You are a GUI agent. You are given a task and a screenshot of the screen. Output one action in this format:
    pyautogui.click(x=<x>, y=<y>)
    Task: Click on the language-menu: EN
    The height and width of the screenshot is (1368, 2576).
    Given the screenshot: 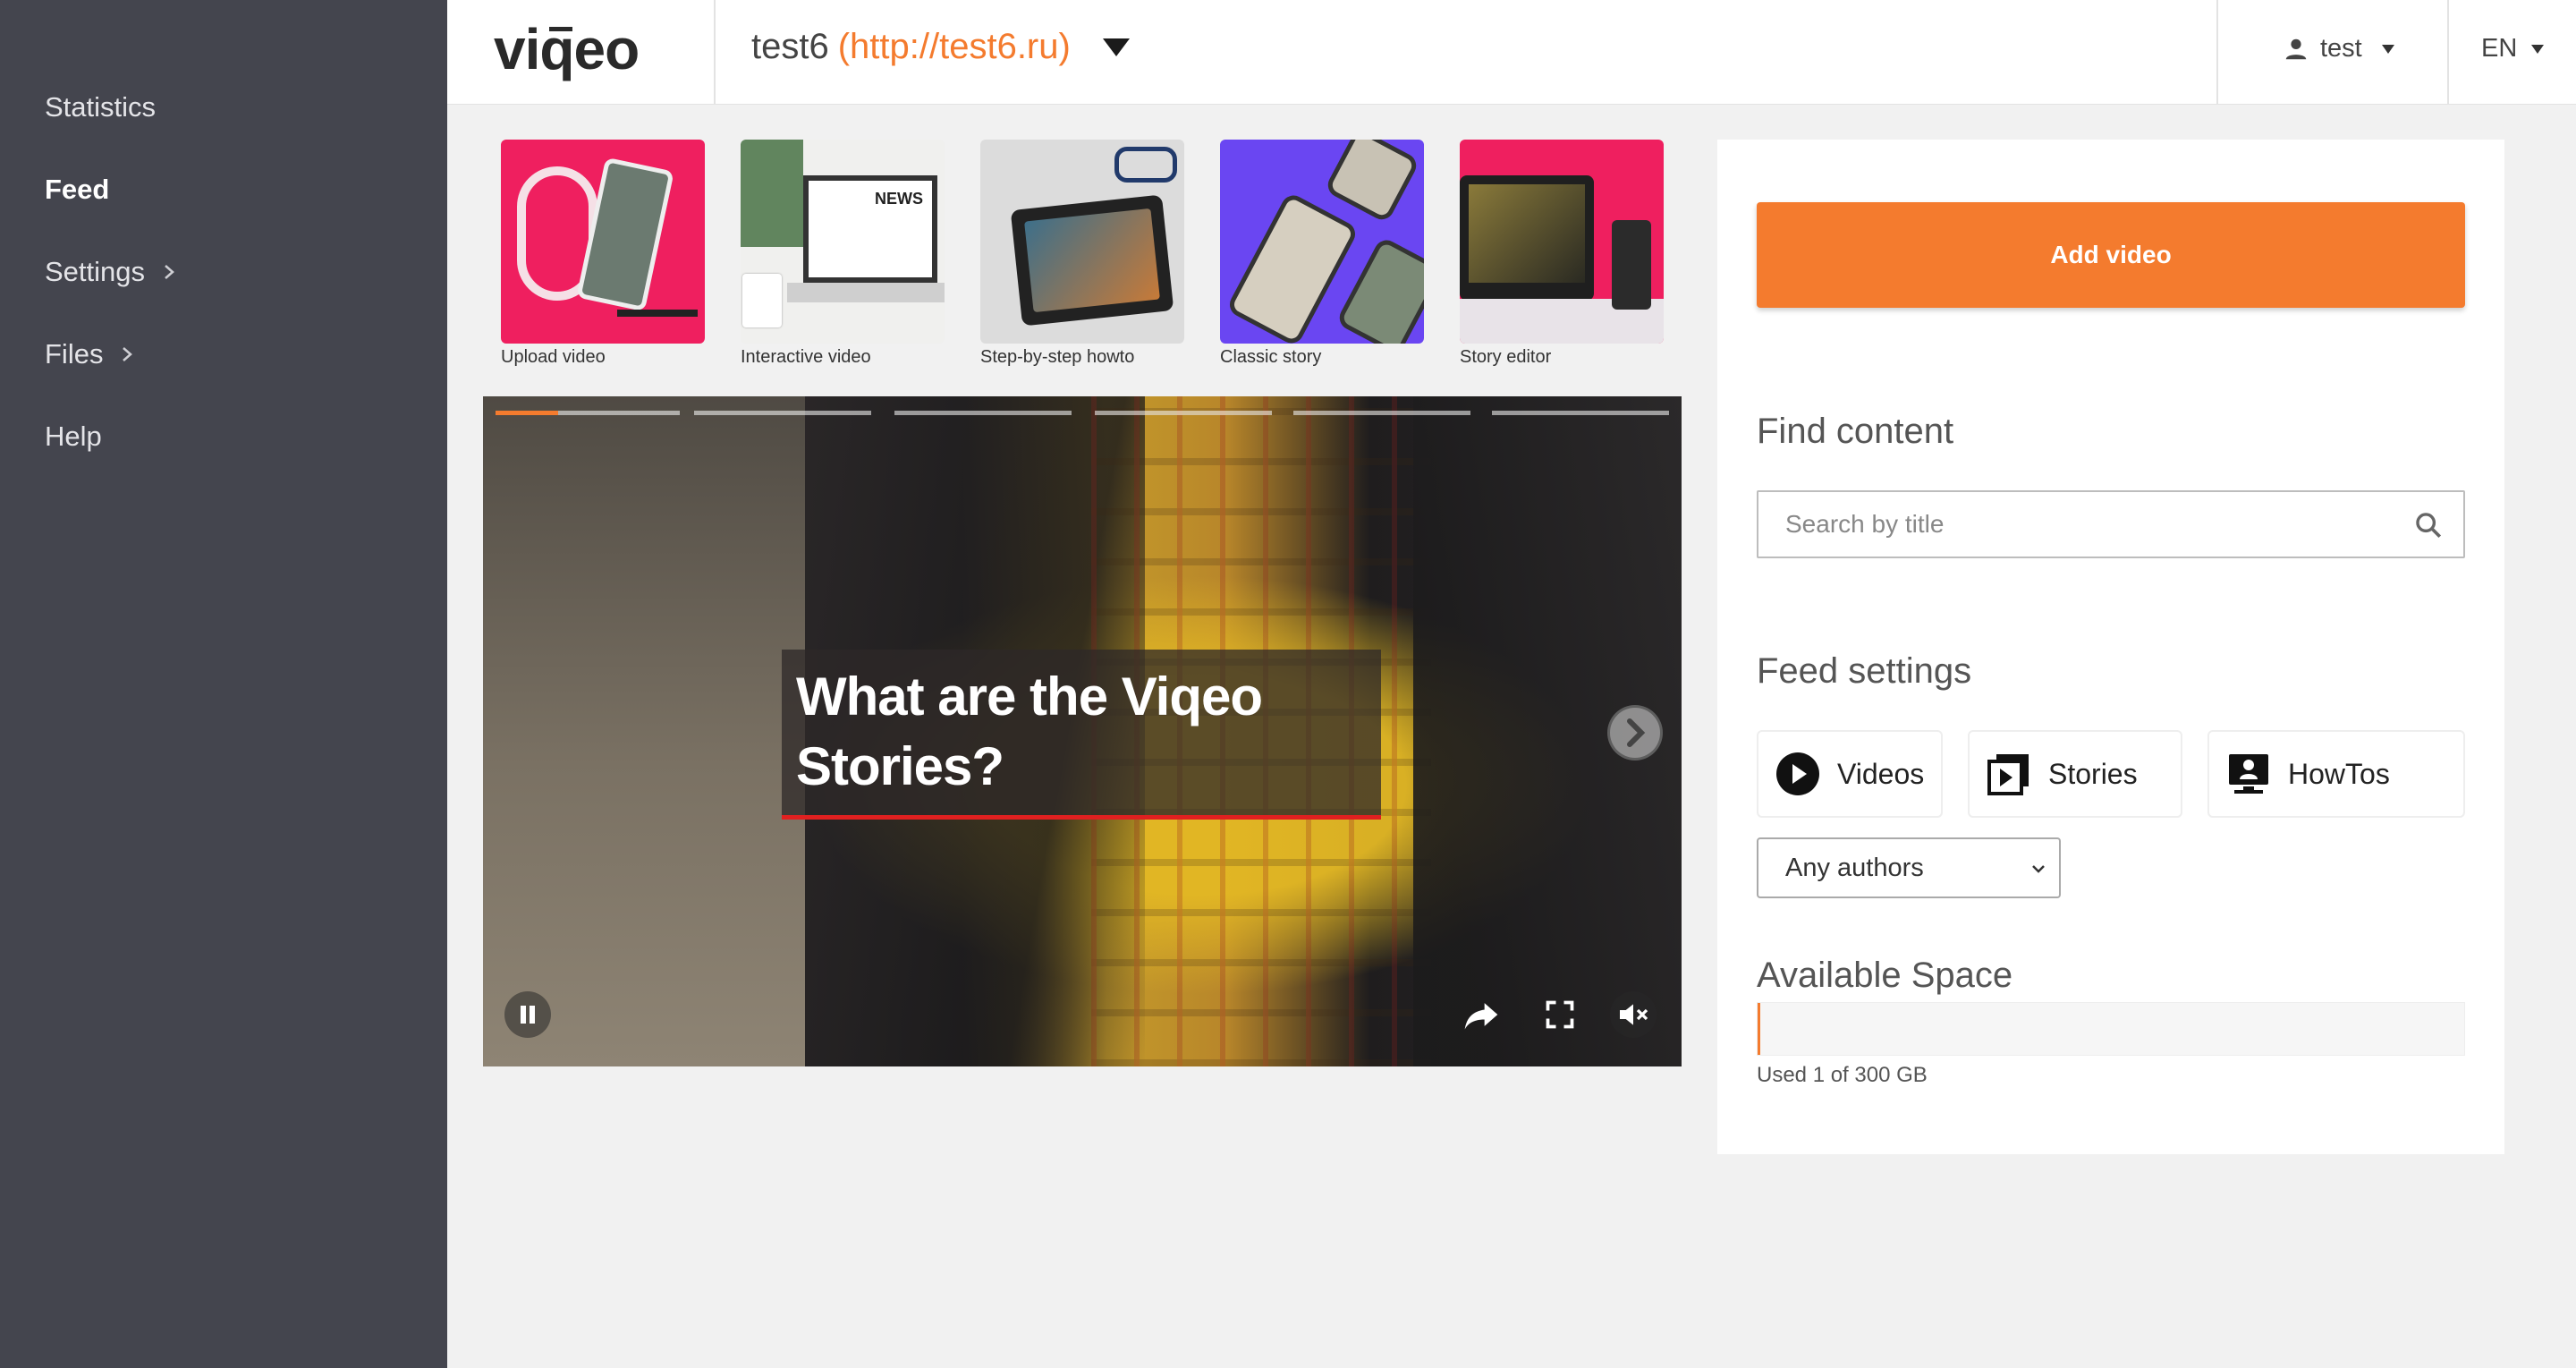 What is the action you would take?
    pyautogui.click(x=2513, y=49)
    